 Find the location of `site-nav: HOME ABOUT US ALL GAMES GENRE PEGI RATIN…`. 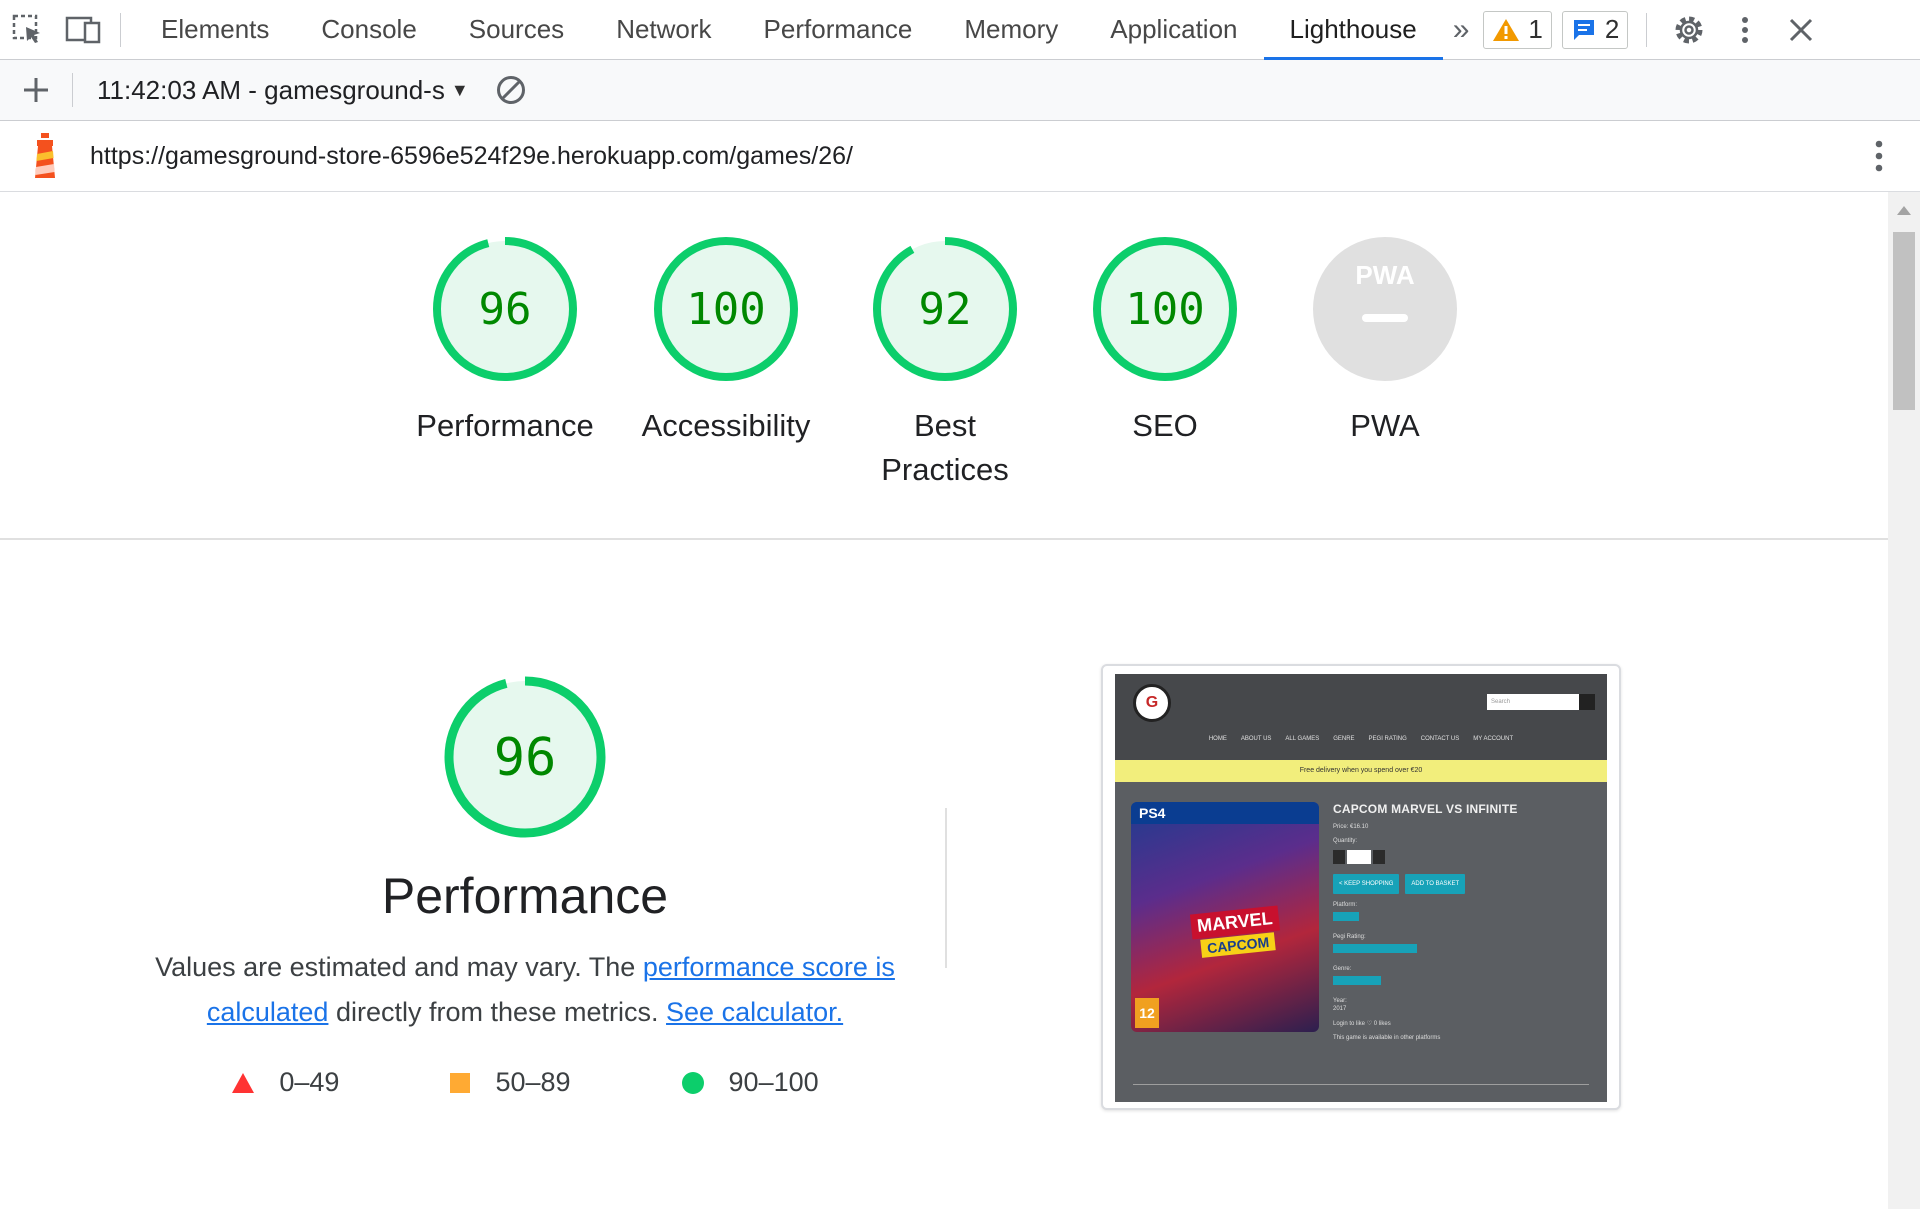

site-nav: HOME ABOUT US ALL GAMES GENRE PEGI RATIN… is located at coordinates (1361, 739).